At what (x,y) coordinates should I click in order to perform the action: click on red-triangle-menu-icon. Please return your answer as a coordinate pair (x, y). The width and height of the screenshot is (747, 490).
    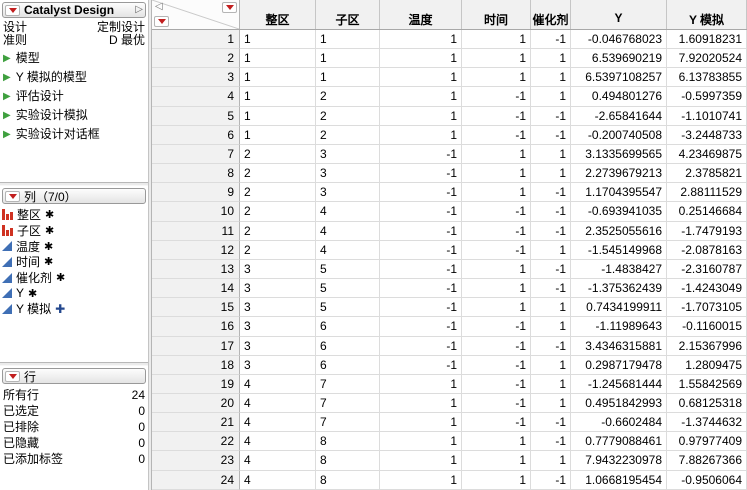
    Looking at the image, I should click on (12, 196).